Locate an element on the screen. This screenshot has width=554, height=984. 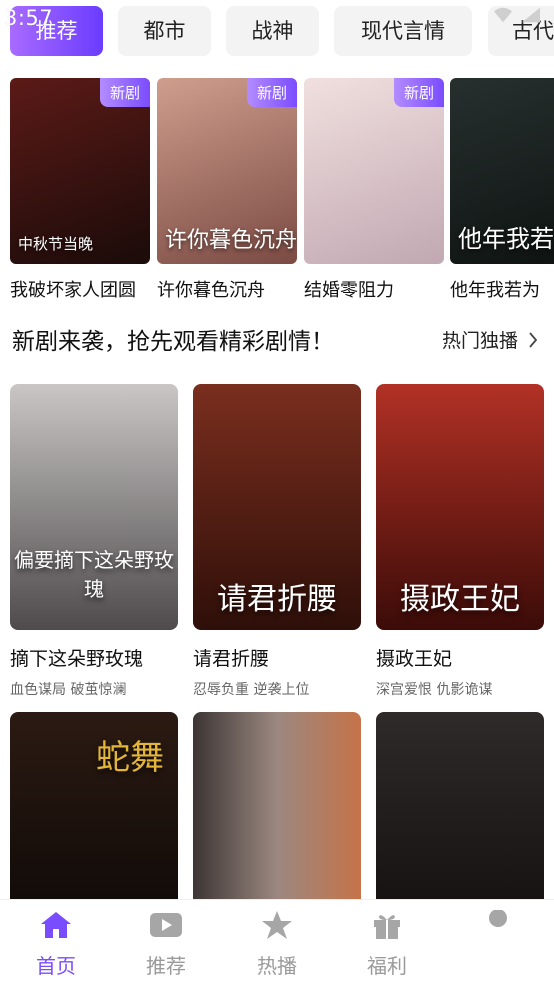
bottom-nav: 首页 推荐 热播 福利 is located at coordinates (277, 941).